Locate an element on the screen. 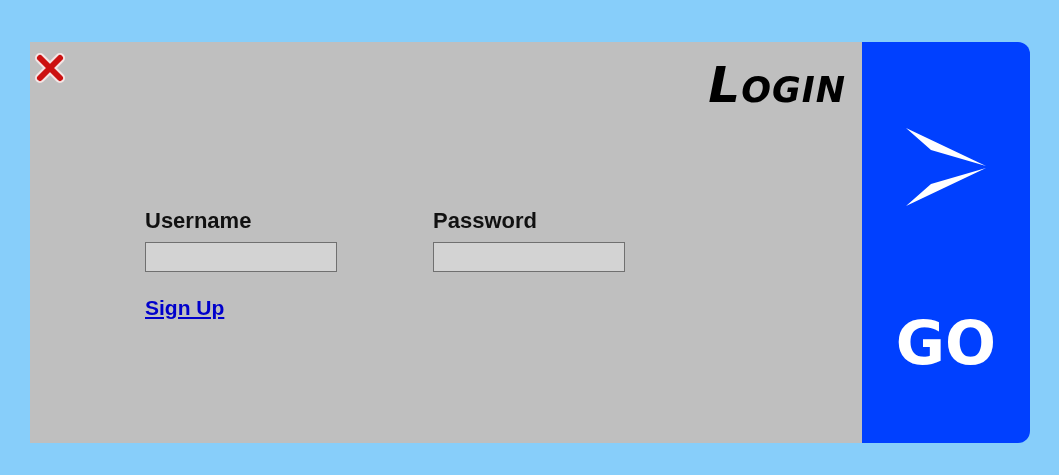  go-button: GO is located at coordinates (946, 242).